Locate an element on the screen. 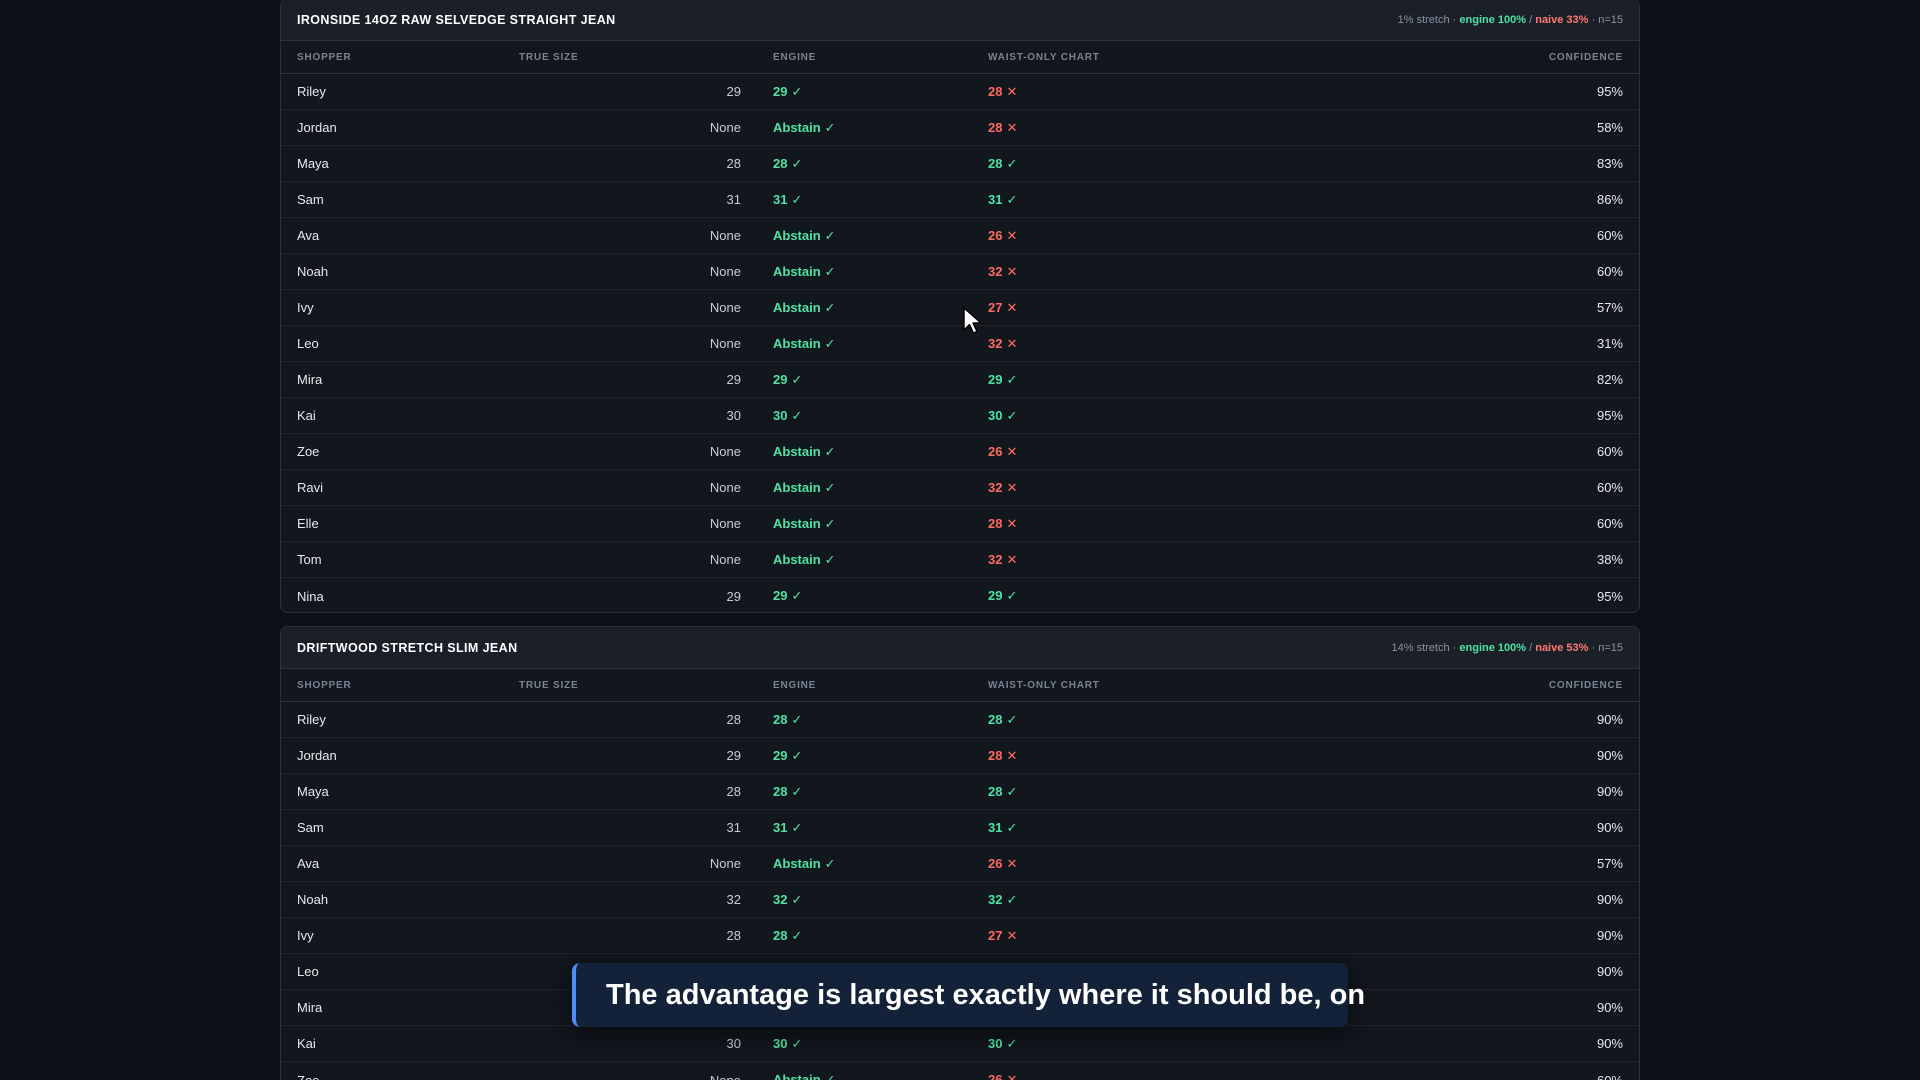 This screenshot has height=1080, width=1920. naive-result: 28 ✕ is located at coordinates (1178, 756).